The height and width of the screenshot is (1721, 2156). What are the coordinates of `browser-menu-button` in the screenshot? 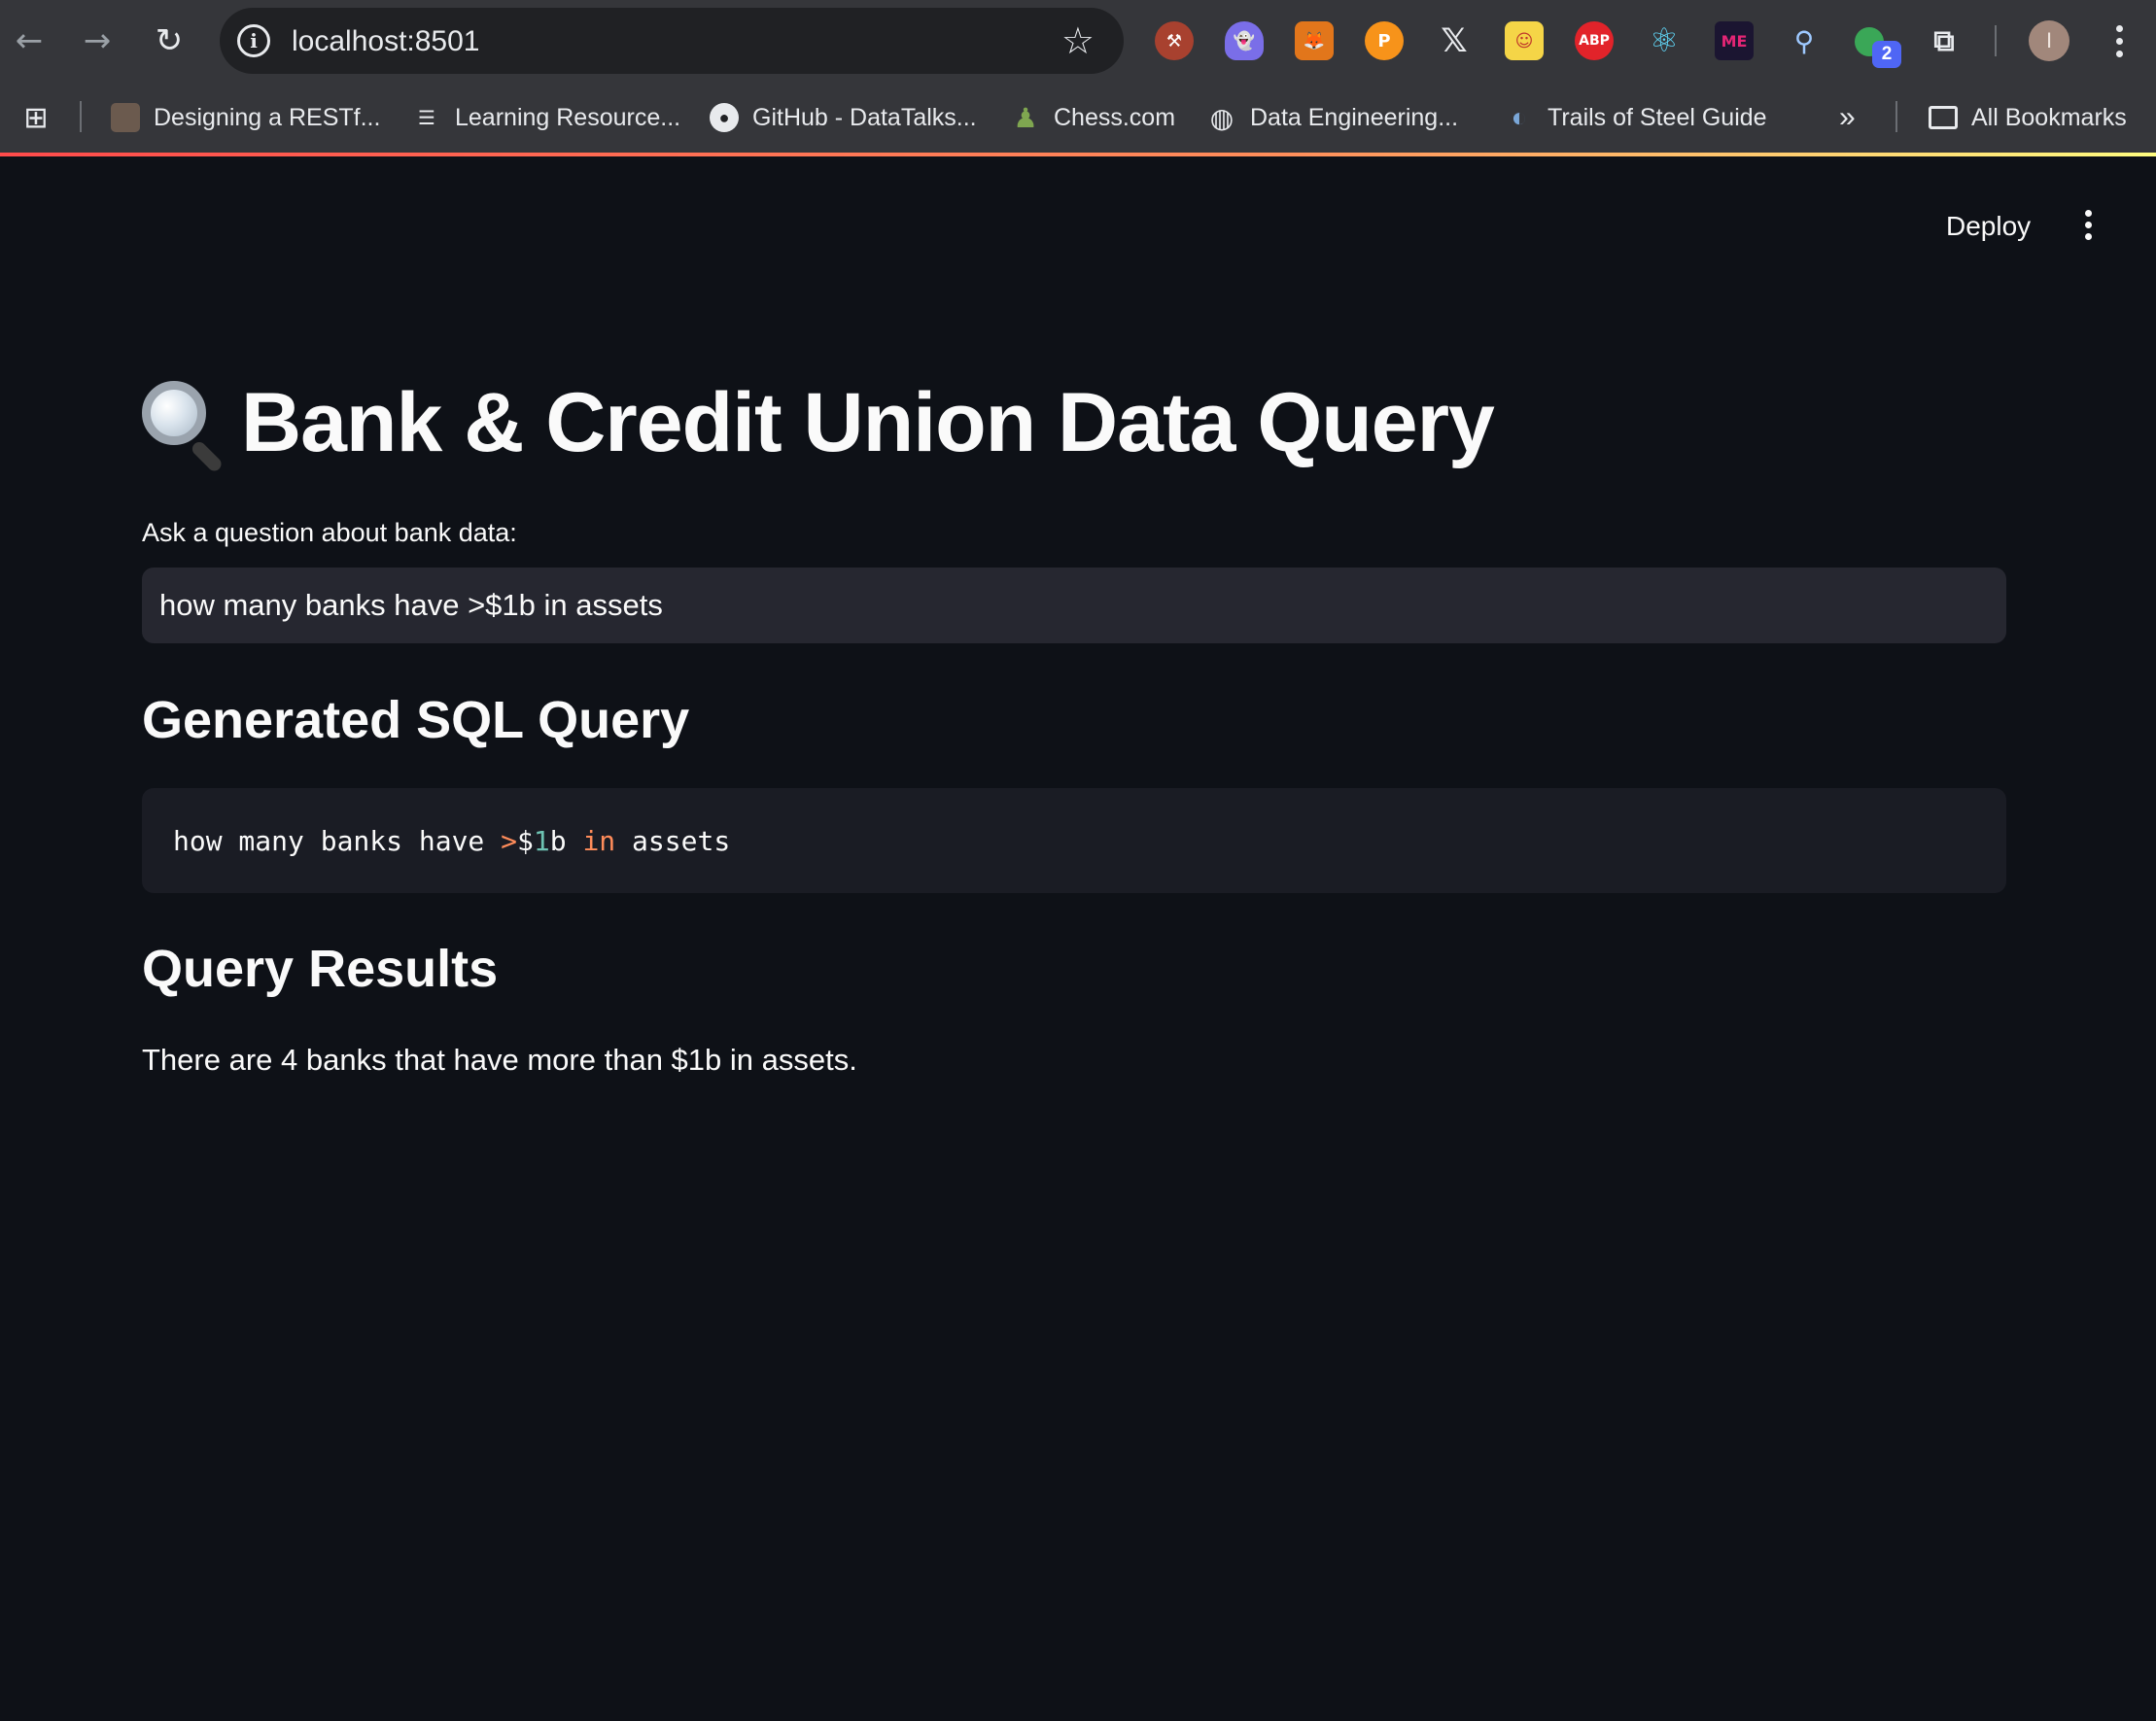 It's located at (2119, 40).